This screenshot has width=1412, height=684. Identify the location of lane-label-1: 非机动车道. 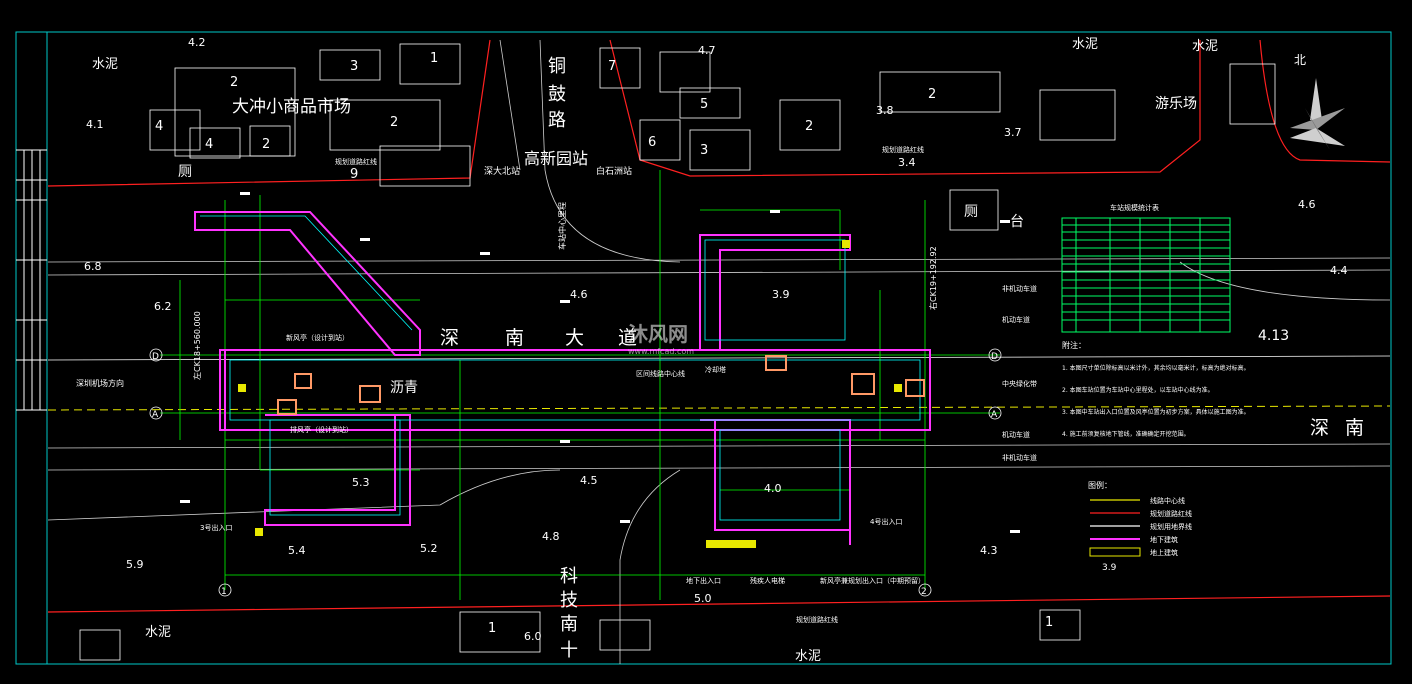
(1019, 288).